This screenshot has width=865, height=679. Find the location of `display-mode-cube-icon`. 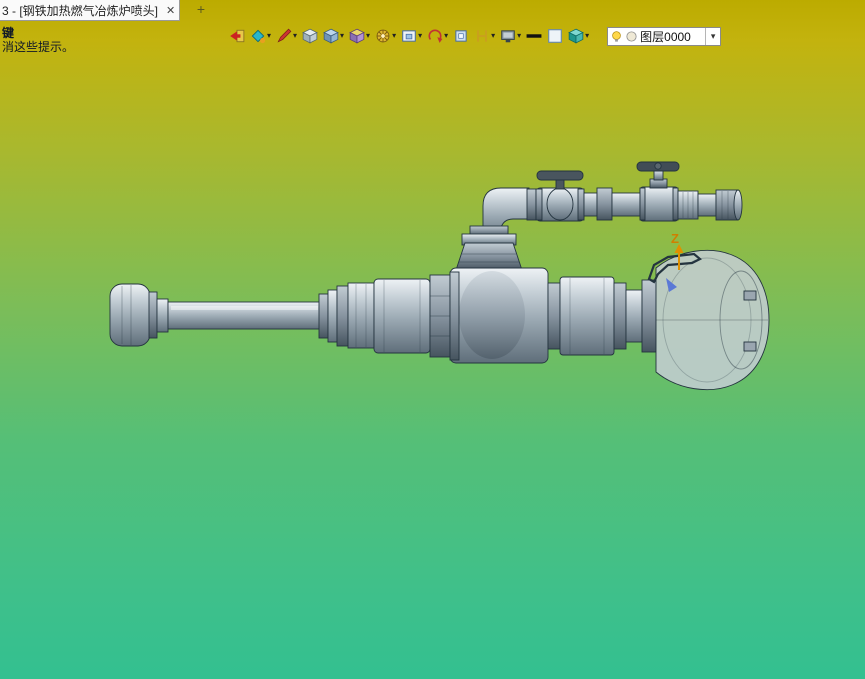

display-mode-cube-icon is located at coordinates (331, 36).